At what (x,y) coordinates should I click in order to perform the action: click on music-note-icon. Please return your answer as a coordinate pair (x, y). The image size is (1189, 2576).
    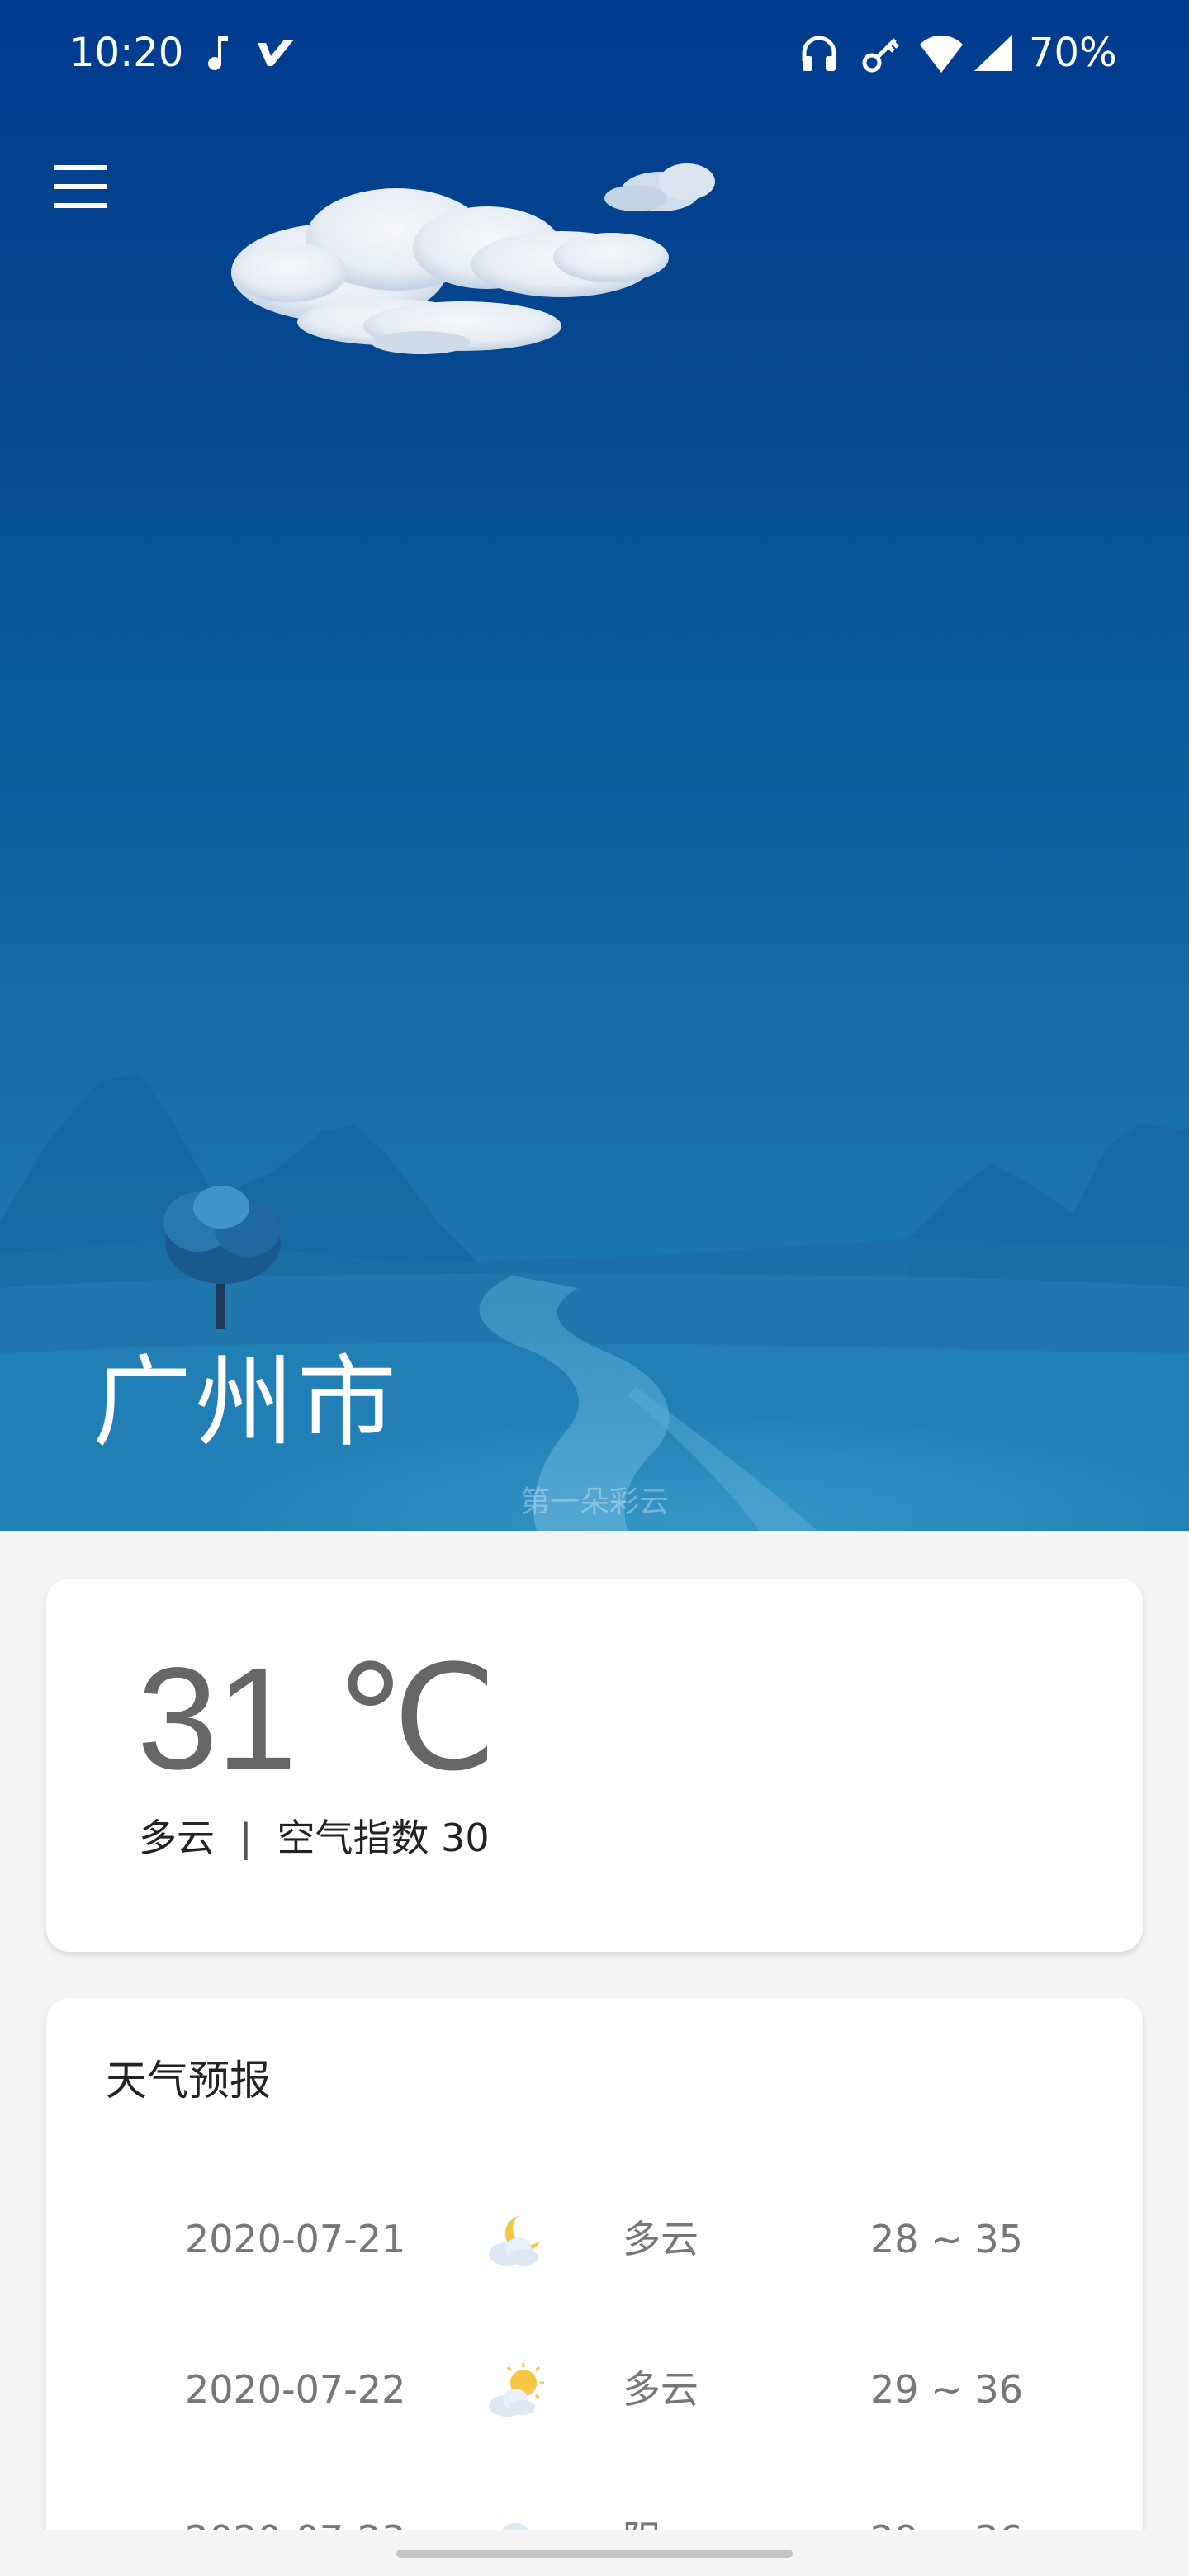
    Looking at the image, I should click on (218, 53).